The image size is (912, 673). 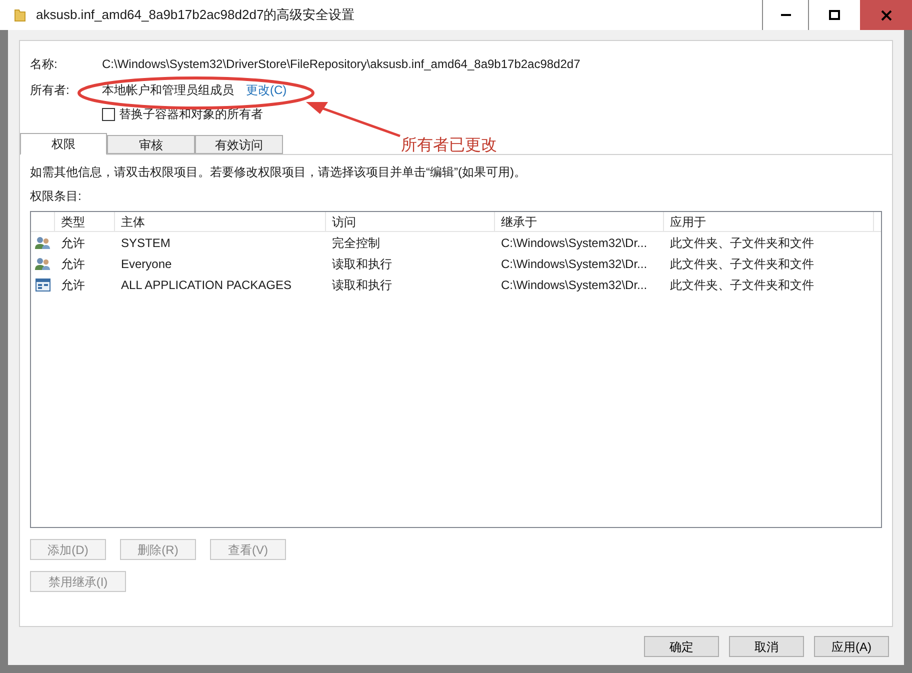 I want to click on close-button, so click(x=886, y=15).